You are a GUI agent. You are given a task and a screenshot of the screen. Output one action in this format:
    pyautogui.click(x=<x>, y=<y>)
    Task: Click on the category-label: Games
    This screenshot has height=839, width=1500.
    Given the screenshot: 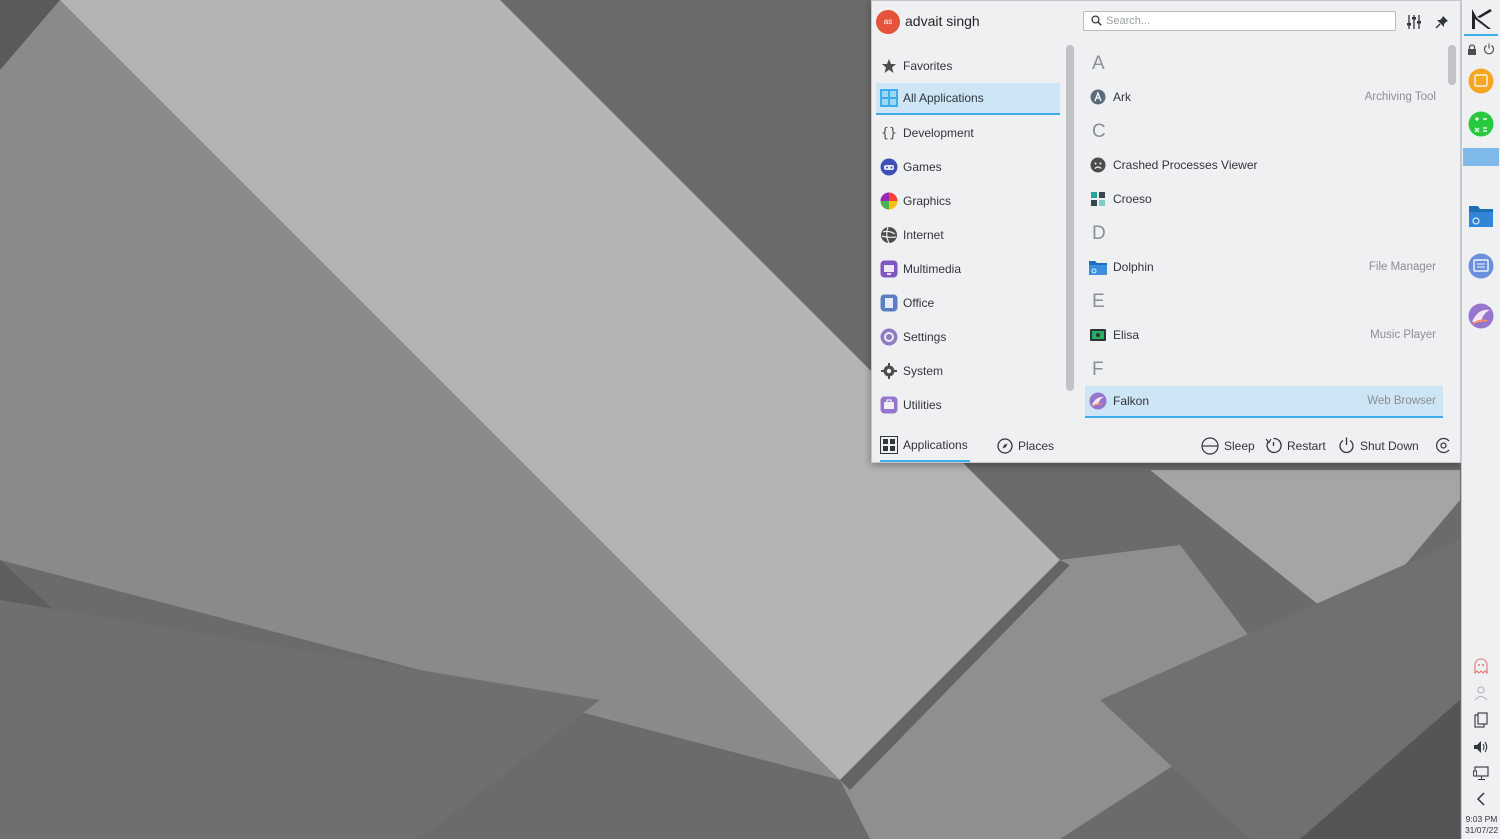 What is the action you would take?
    pyautogui.click(x=922, y=167)
    